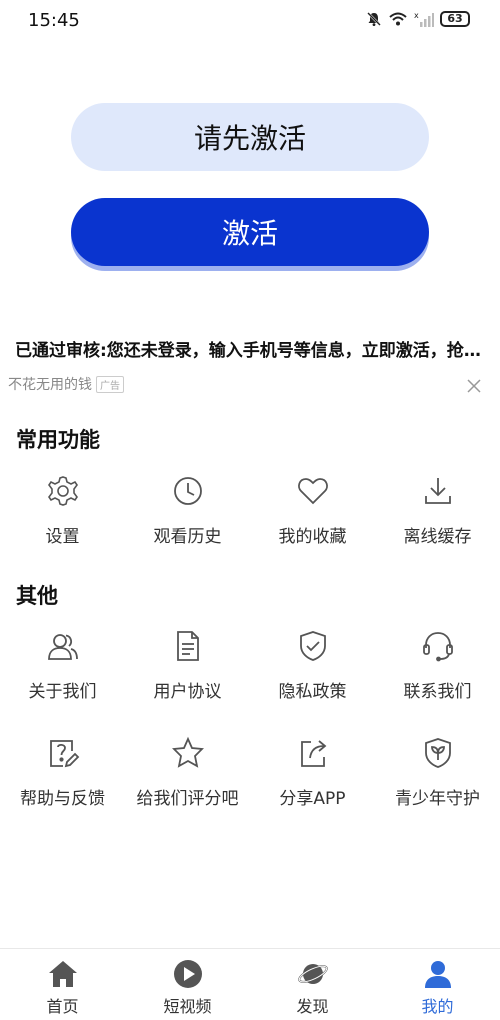  I want to click on ad-banner: 不花无用的钱 广告, so click(66, 384).